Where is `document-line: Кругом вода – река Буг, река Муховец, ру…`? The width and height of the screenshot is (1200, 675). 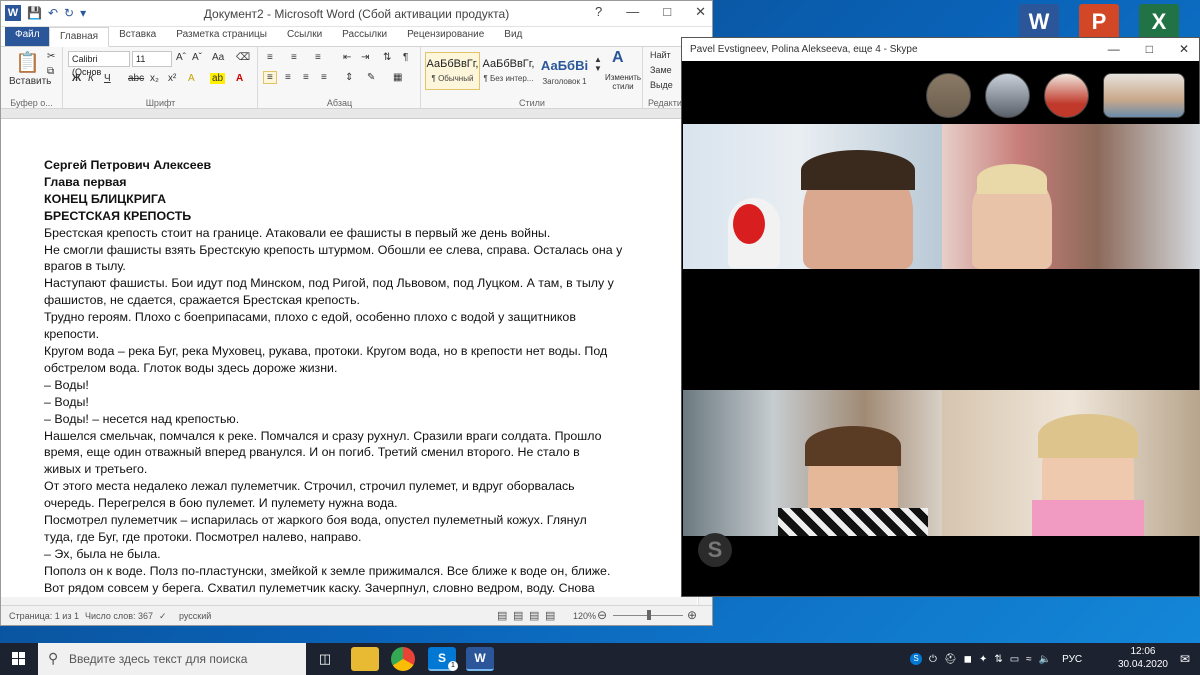
document-line: Кругом вода – река Буг, река Муховец, ру… is located at coordinates (344, 351).